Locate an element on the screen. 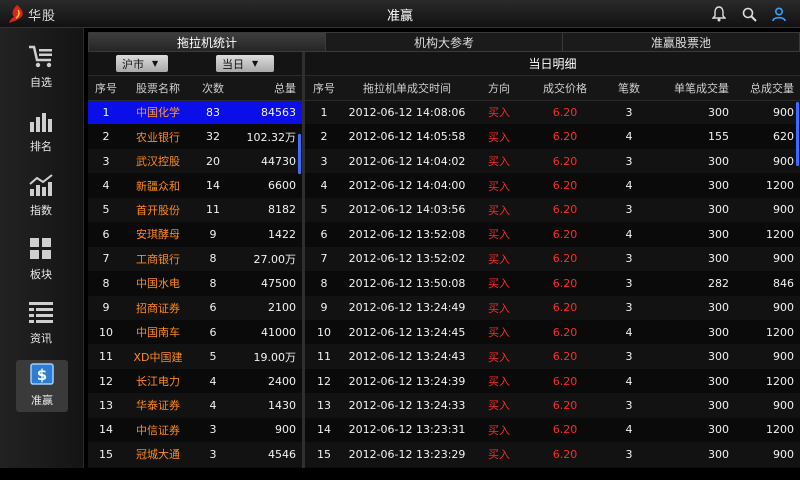 This screenshot has width=800, height=480. stock-name: 中国南车 is located at coordinates (158, 333).